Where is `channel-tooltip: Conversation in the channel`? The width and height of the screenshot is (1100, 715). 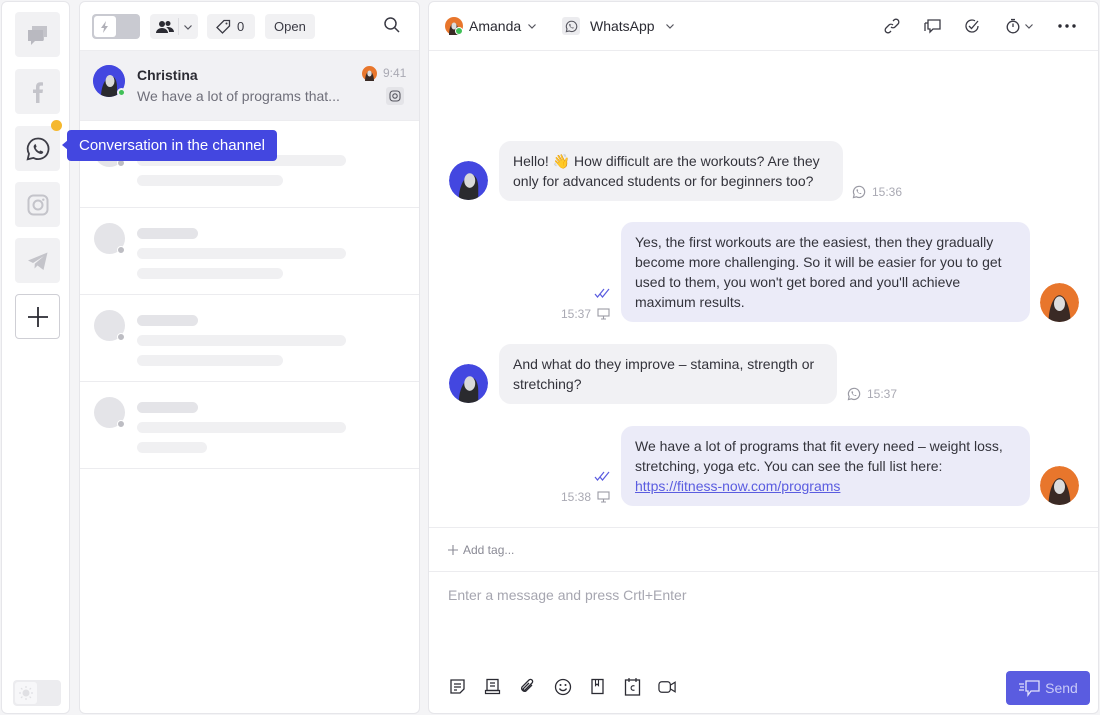
channel-tooltip: Conversation in the channel is located at coordinates (169, 145).